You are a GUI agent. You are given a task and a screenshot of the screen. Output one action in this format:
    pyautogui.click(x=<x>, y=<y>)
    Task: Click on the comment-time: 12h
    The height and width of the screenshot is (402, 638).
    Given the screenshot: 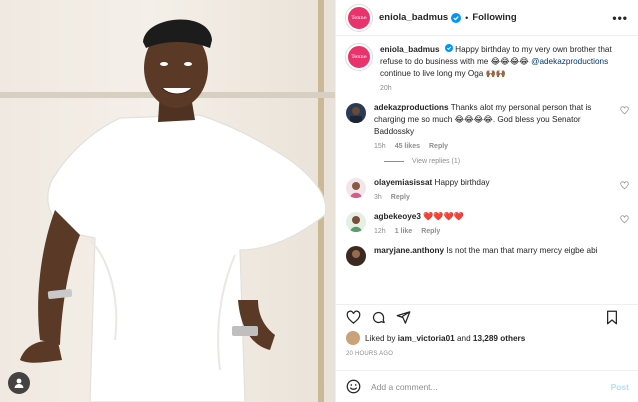 What is the action you would take?
    pyautogui.click(x=380, y=231)
    